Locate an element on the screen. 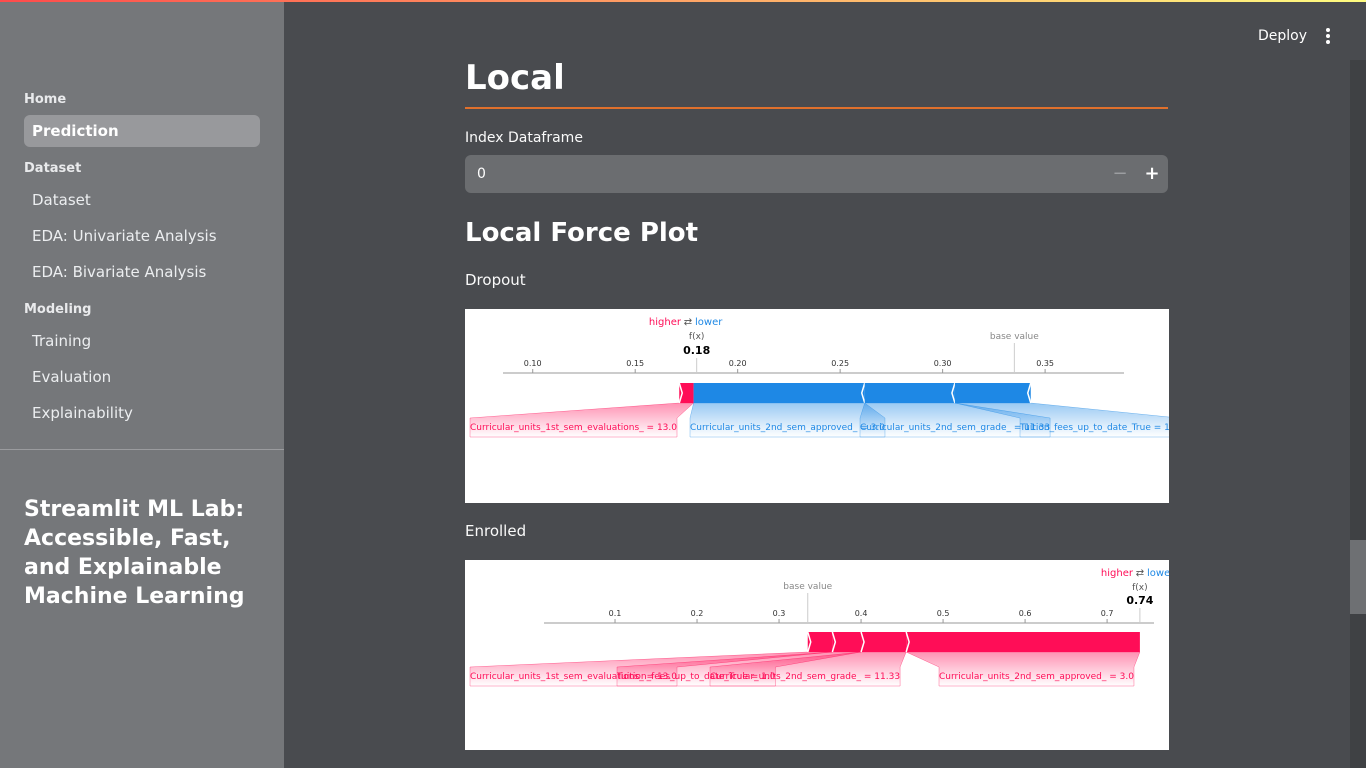  x-tick-label: 0.2 is located at coordinates (697, 613).